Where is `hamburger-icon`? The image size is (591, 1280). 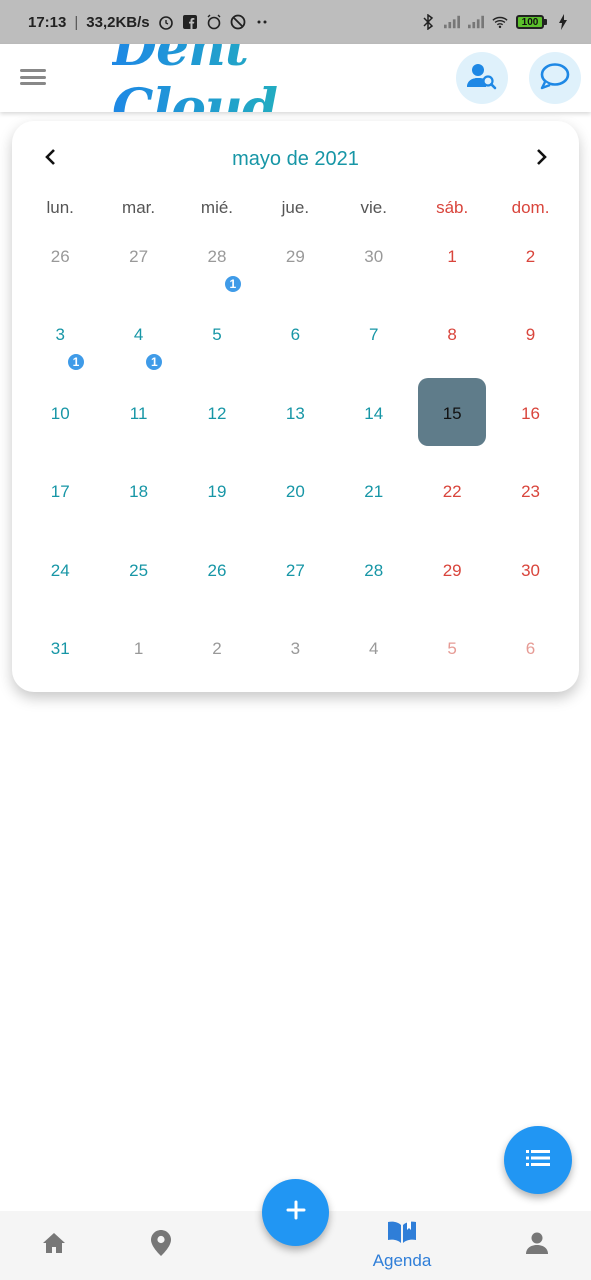 hamburger-icon is located at coordinates (33, 77).